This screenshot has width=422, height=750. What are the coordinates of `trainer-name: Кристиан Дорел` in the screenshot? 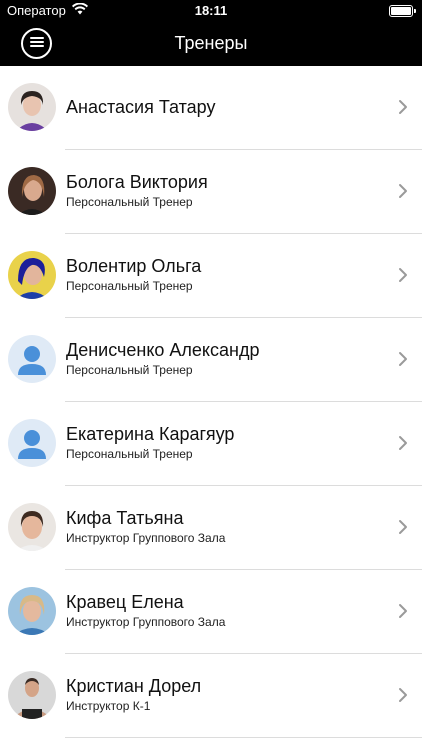 It's located at (134, 686).